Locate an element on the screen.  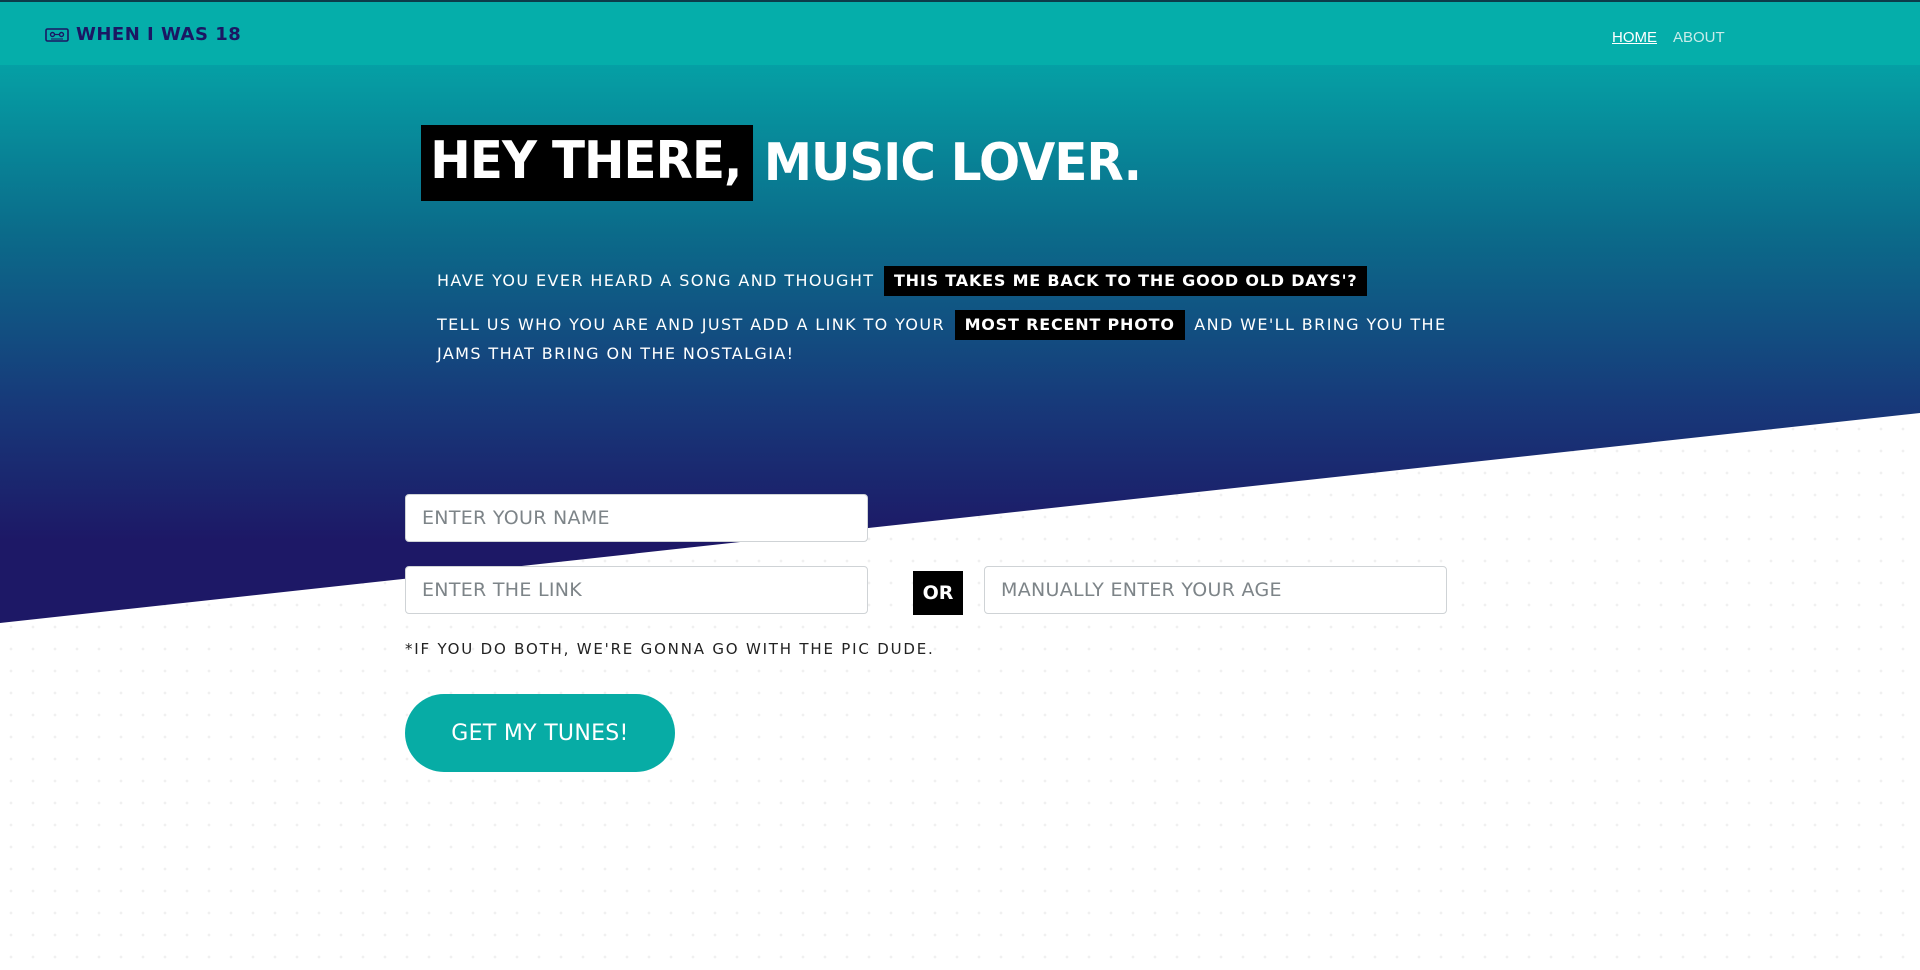
headline-boxed: HEY THERE, is located at coordinates (587, 163).